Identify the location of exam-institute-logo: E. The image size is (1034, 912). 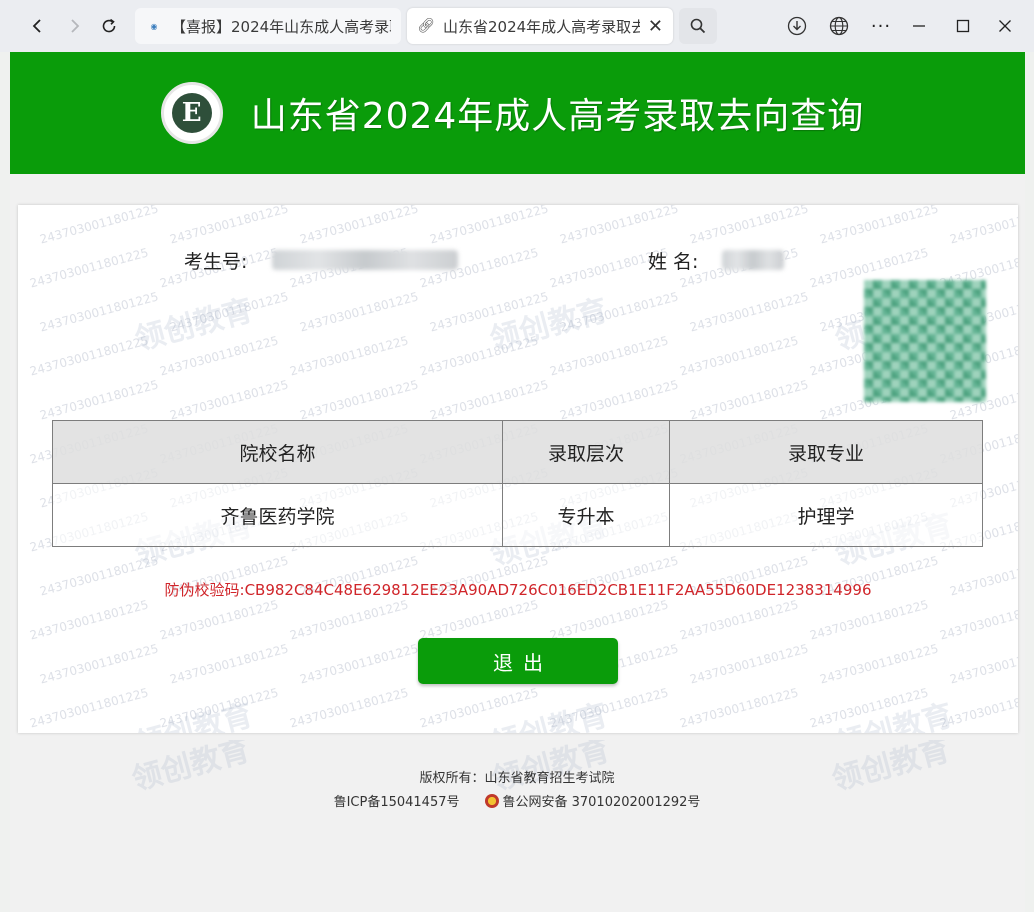
(191, 113).